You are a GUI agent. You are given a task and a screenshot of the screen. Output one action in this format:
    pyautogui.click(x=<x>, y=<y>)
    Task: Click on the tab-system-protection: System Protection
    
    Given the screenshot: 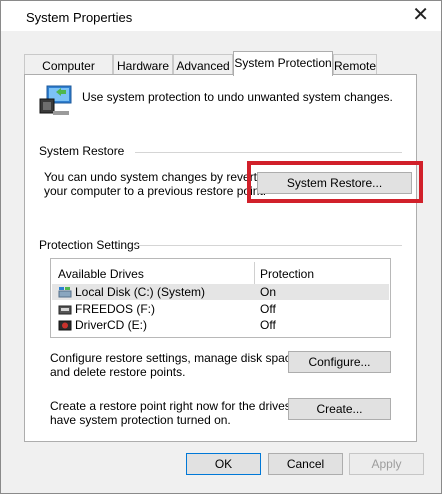 What is the action you would take?
    pyautogui.click(x=283, y=63)
    